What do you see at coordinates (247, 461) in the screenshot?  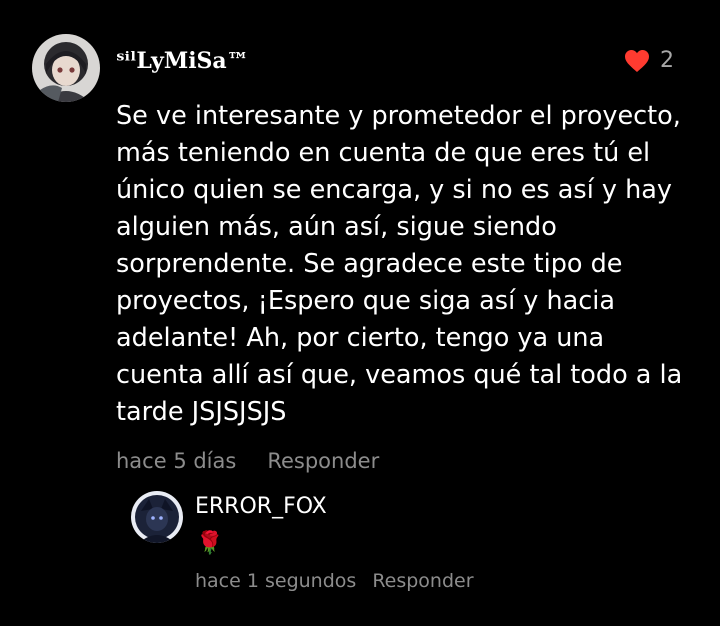 I see `comment-meta: hace 5 días Responder` at bounding box center [247, 461].